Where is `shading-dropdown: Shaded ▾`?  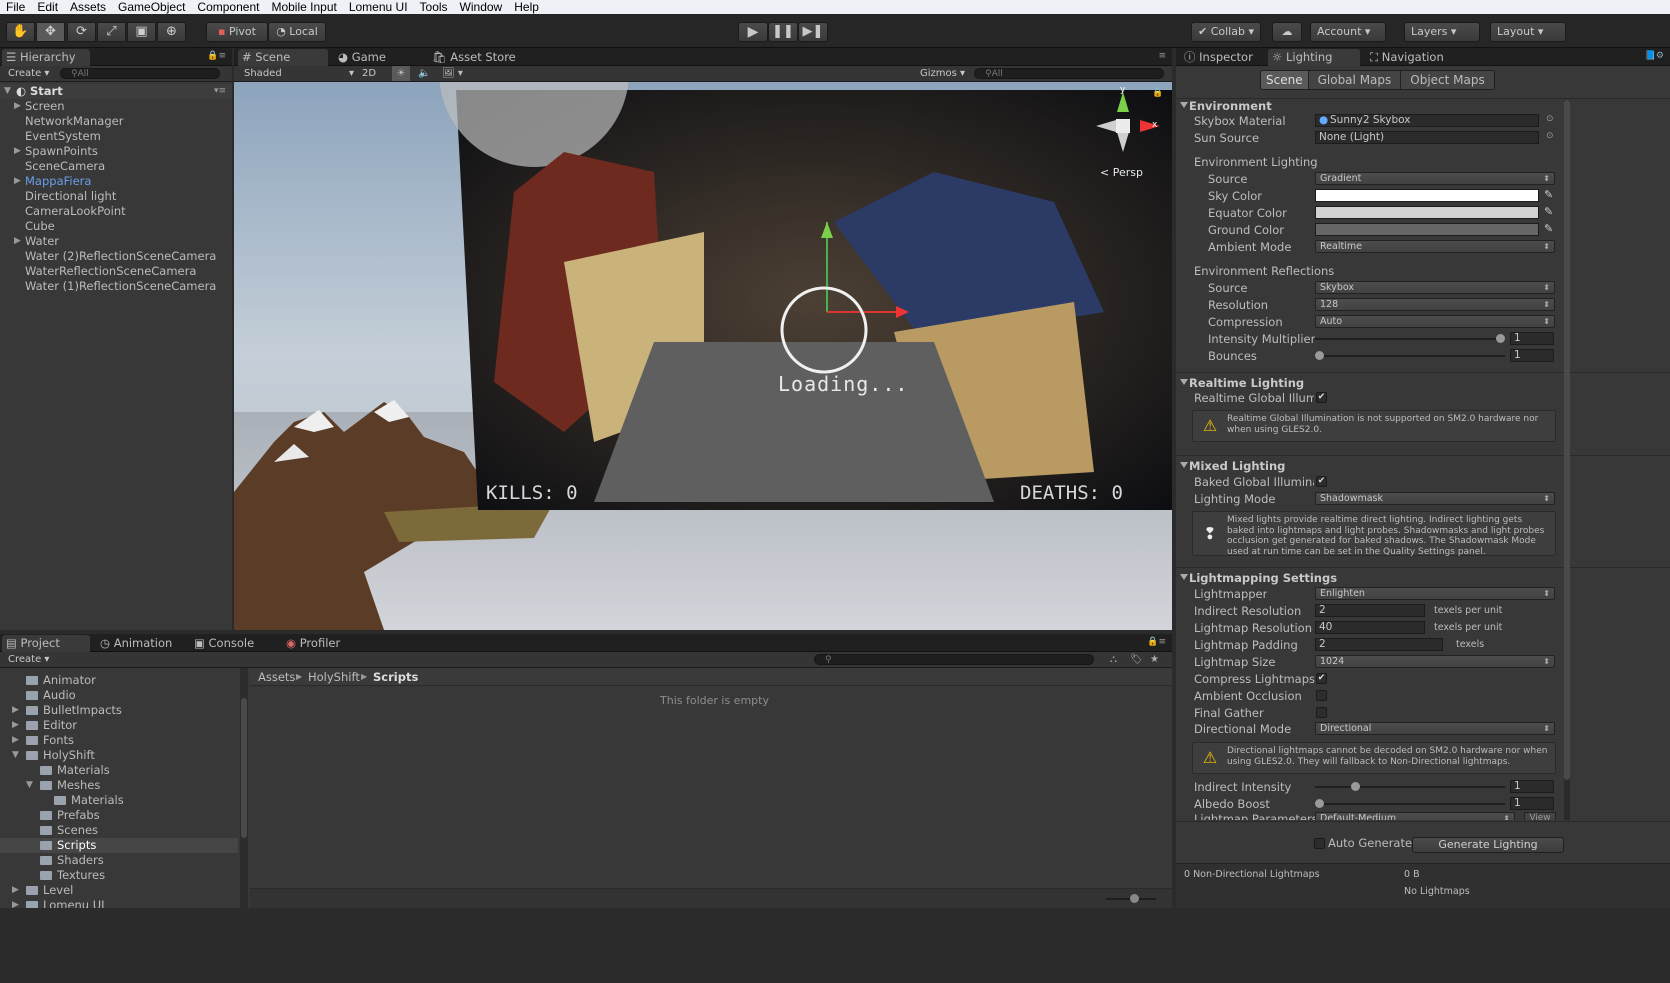
shading-dropdown: Shaded ▾ is located at coordinates (299, 73).